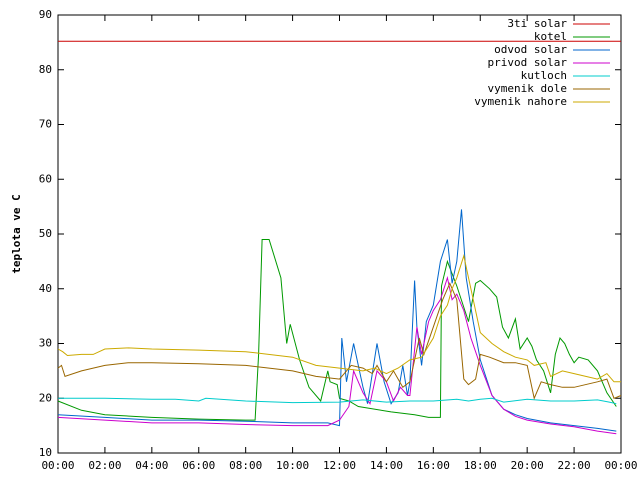 The height and width of the screenshot is (480, 640). Describe the element at coordinates (45, 343) in the screenshot. I see `y-tick-label: 30` at that location.